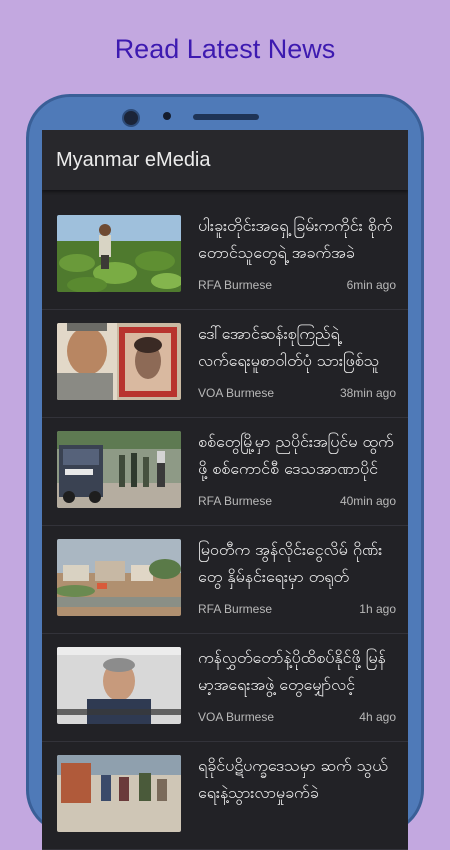 The width and height of the screenshot is (450, 850). I want to click on man-with-portrait-image, so click(119, 361).